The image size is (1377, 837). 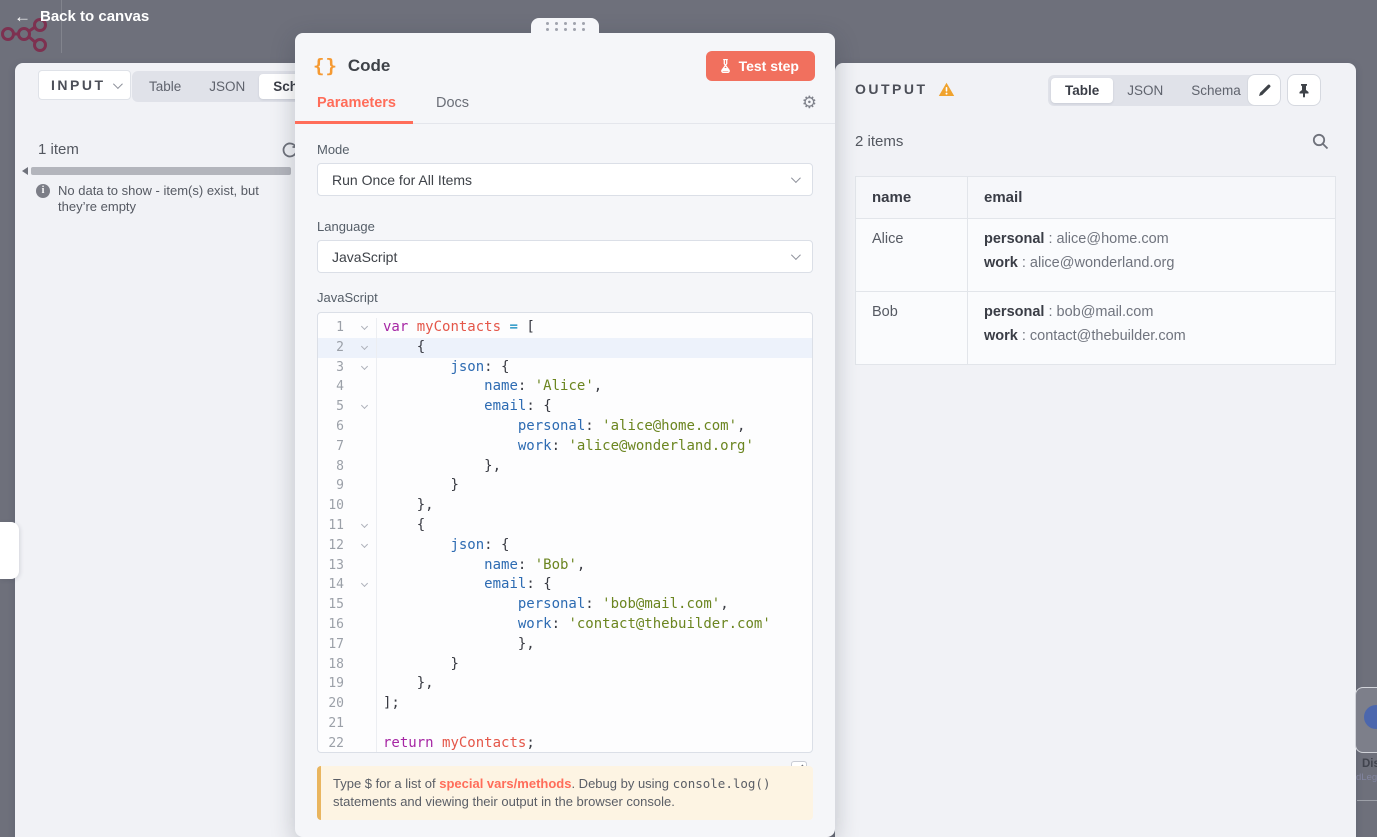 What do you see at coordinates (565, 407) in the screenshot?
I see `code-line: 5 email: {` at bounding box center [565, 407].